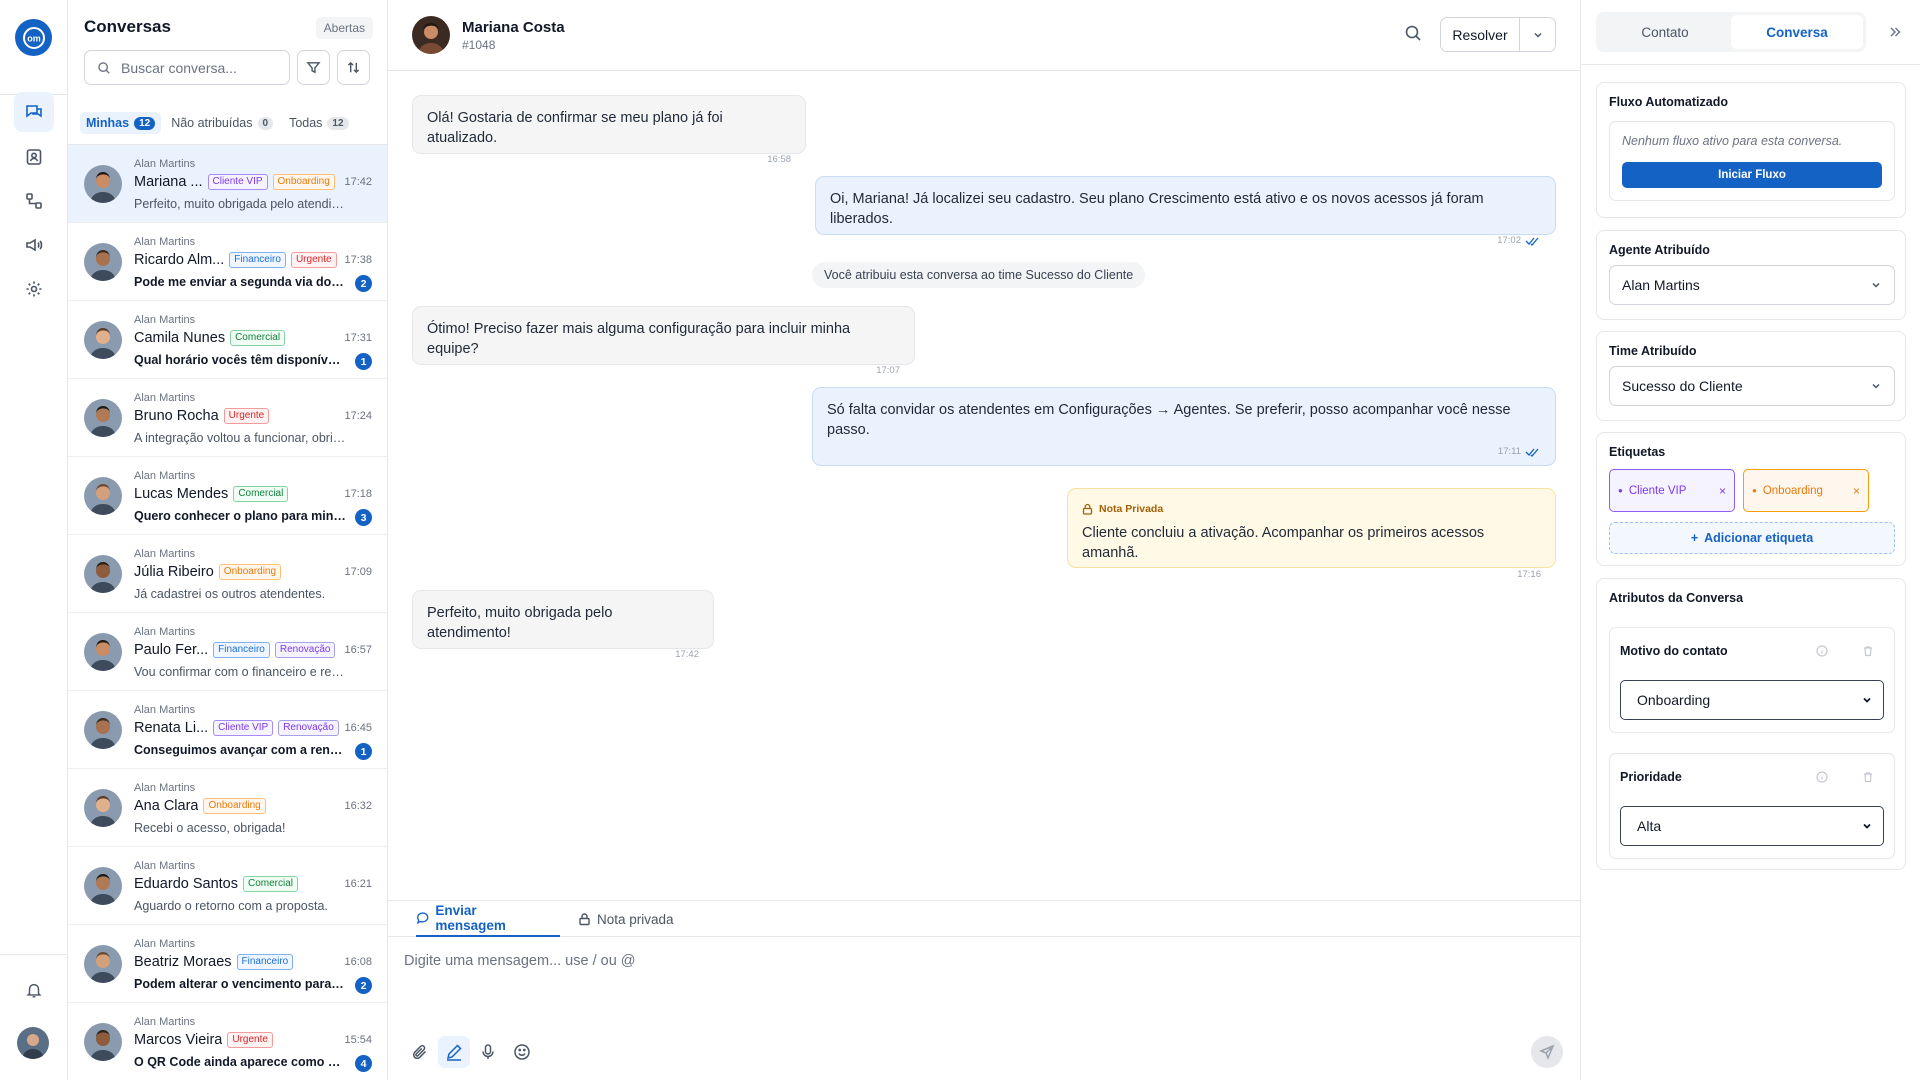 The width and height of the screenshot is (1920, 1080). Describe the element at coordinates (33, 37) in the screenshot. I see `brand-logo-icon: om` at that location.